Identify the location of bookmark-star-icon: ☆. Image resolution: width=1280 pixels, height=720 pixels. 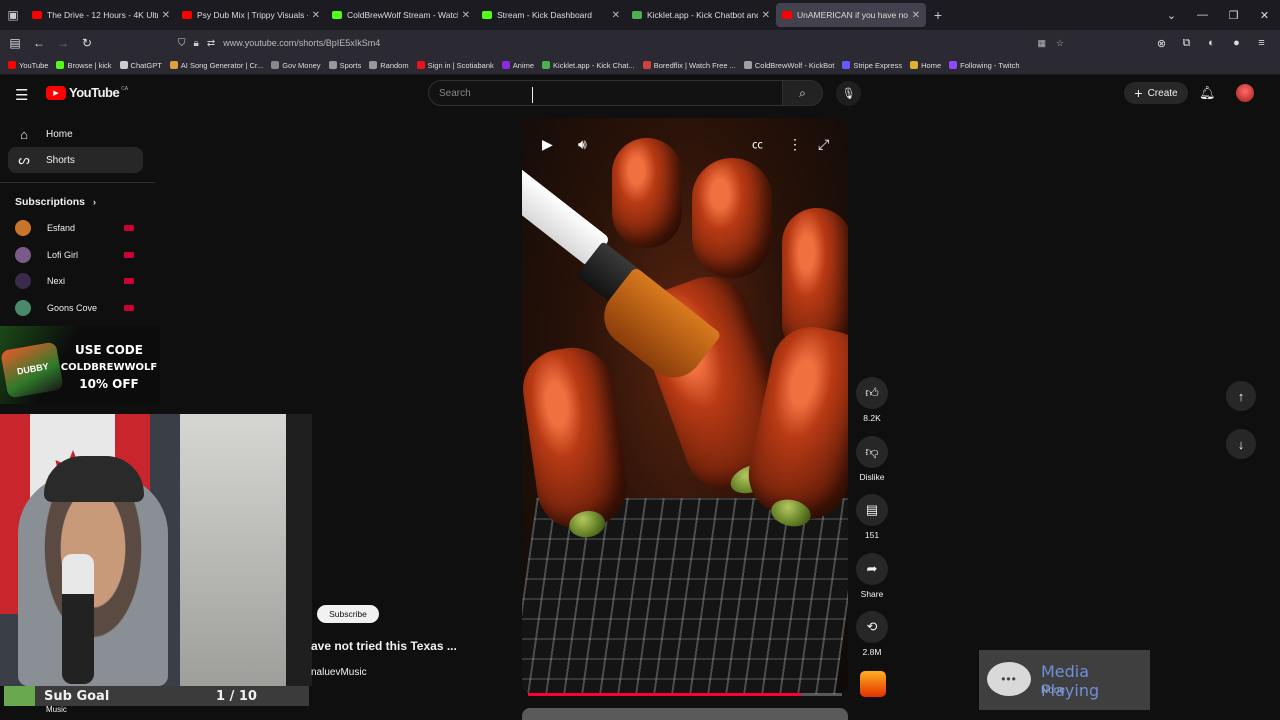
(1060, 43).